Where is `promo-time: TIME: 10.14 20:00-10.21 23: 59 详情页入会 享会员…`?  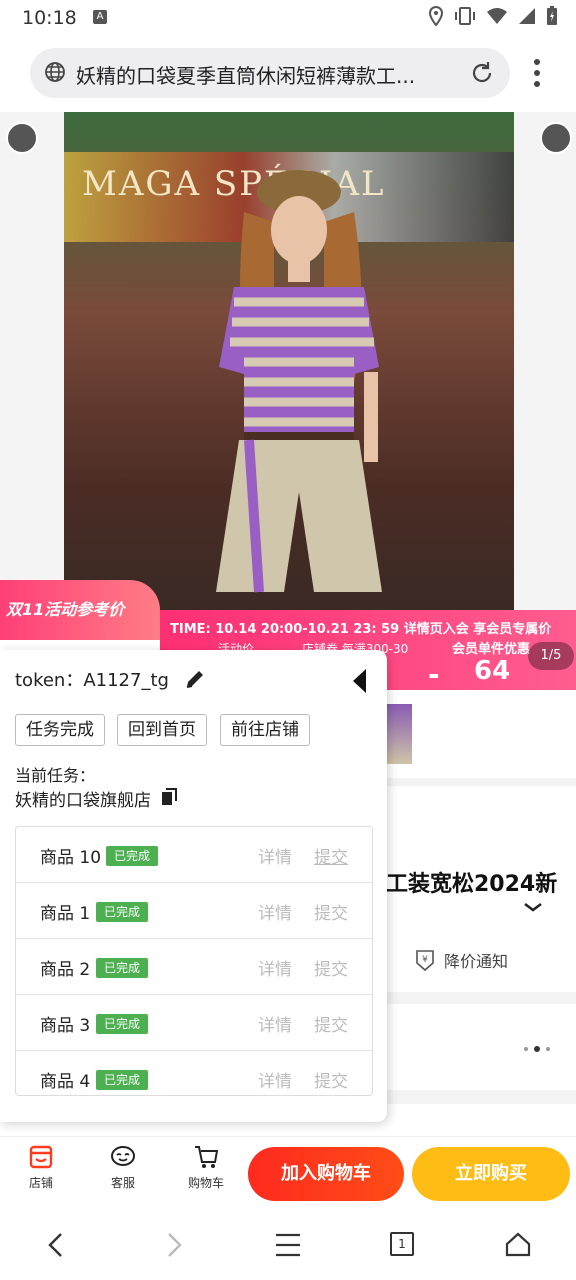
promo-time: TIME: 10.14 20:00-10.21 23: 59 详情页入会 享会员… is located at coordinates (361, 629).